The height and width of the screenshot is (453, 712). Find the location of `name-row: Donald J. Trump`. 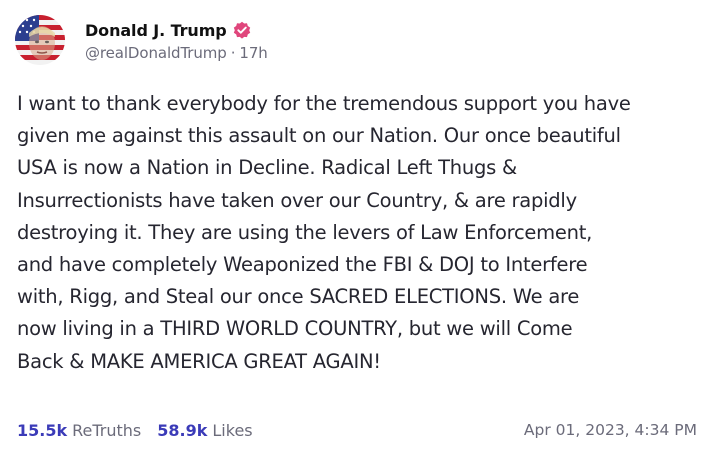

name-row: Donald J. Trump is located at coordinates (176, 30).